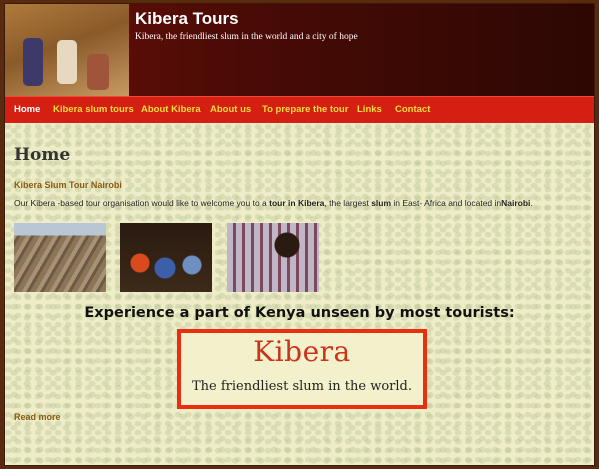 Image resolution: width=599 pixels, height=469 pixels. I want to click on nav-item-kibera-slum-tours: Kibera slum tours, so click(93, 110).